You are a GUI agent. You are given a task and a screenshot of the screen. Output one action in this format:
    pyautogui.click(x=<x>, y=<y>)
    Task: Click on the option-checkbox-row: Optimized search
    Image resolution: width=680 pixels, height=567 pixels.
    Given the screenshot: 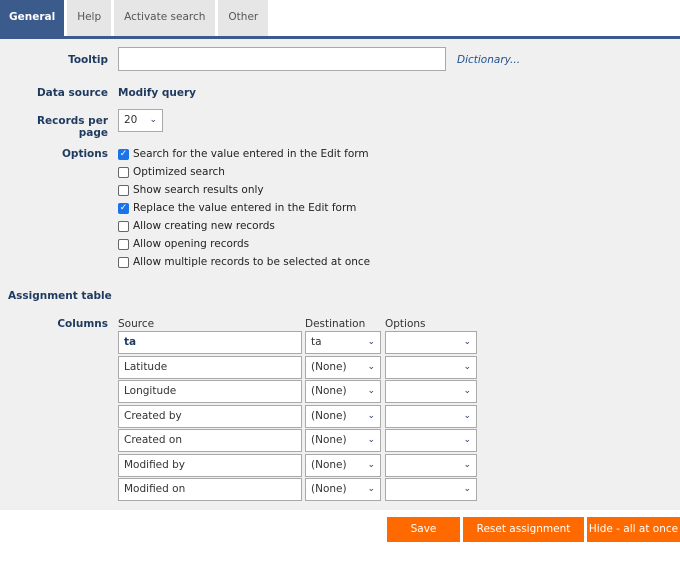 What is the action you would take?
    pyautogui.click(x=171, y=172)
    